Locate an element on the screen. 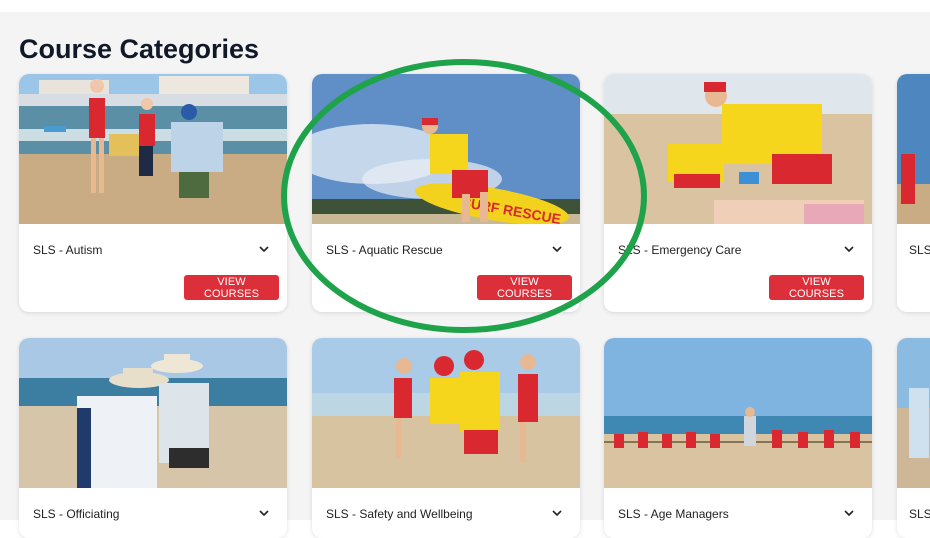  category-card-officiating: SLS - Officiating is located at coordinates (153, 438).